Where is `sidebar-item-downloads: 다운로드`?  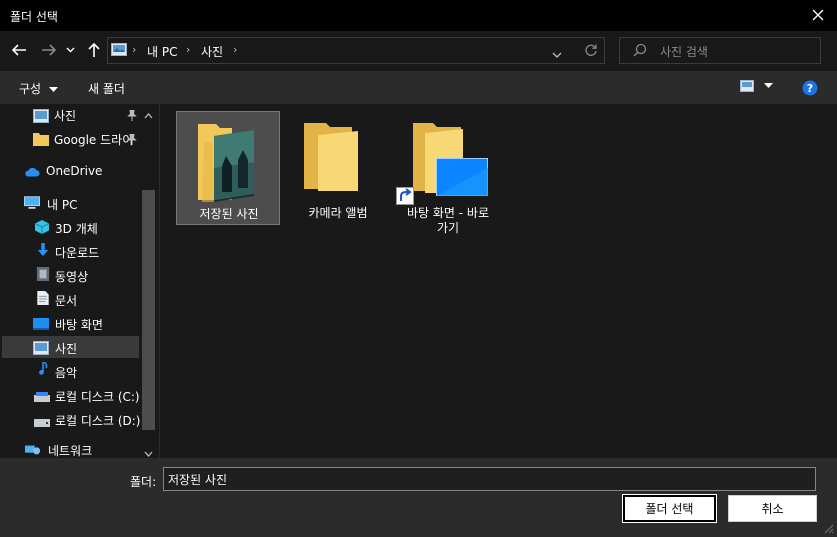
sidebar-item-downloads: 다운로드 is located at coordinates (70, 251).